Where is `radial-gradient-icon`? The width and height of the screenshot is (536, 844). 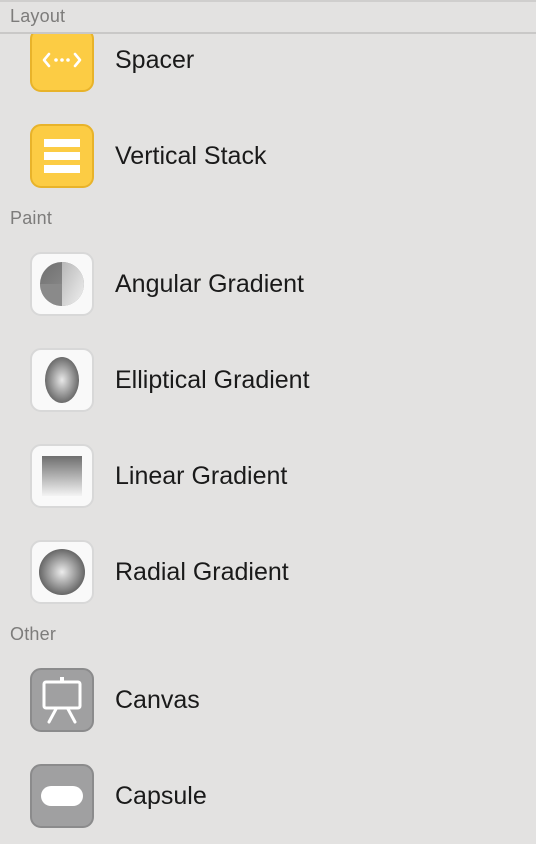
radial-gradient-icon is located at coordinates (62, 572).